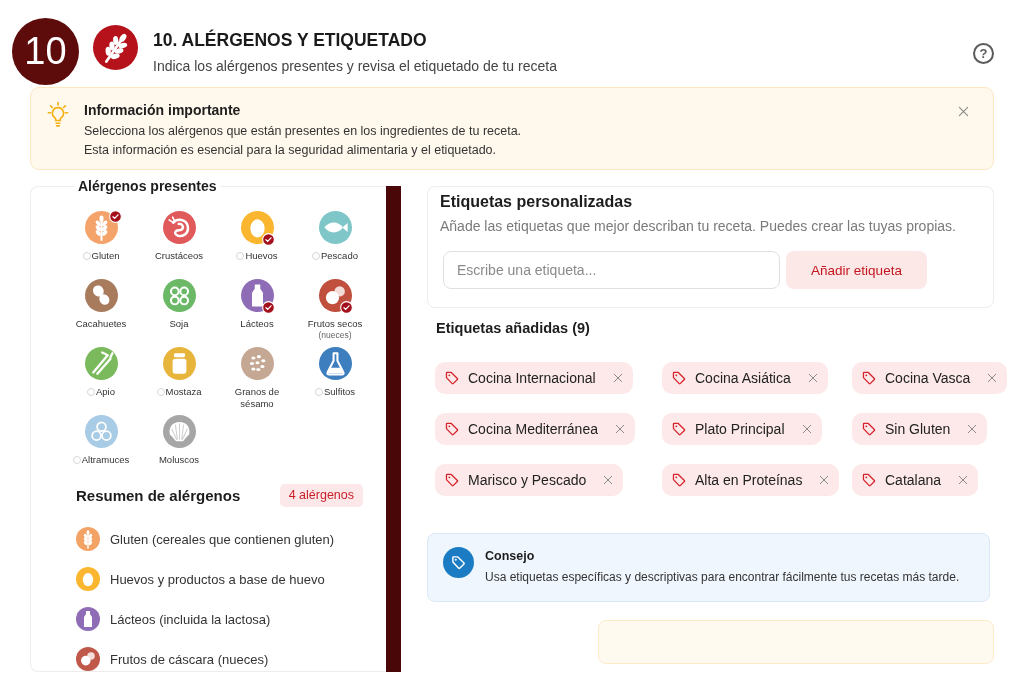 The height and width of the screenshot is (683, 1024). Describe the element at coordinates (339, 256) in the screenshot. I see `allergen-label: Pescado` at that location.